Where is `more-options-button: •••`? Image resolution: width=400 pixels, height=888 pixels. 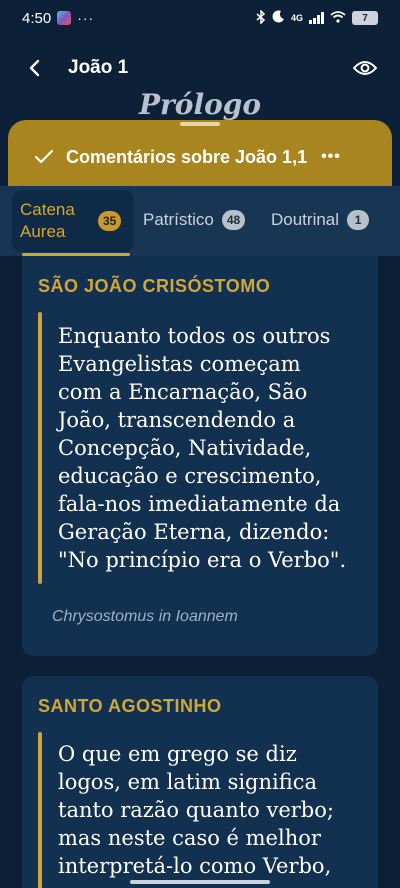
more-options-button: ••• is located at coordinates (331, 157).